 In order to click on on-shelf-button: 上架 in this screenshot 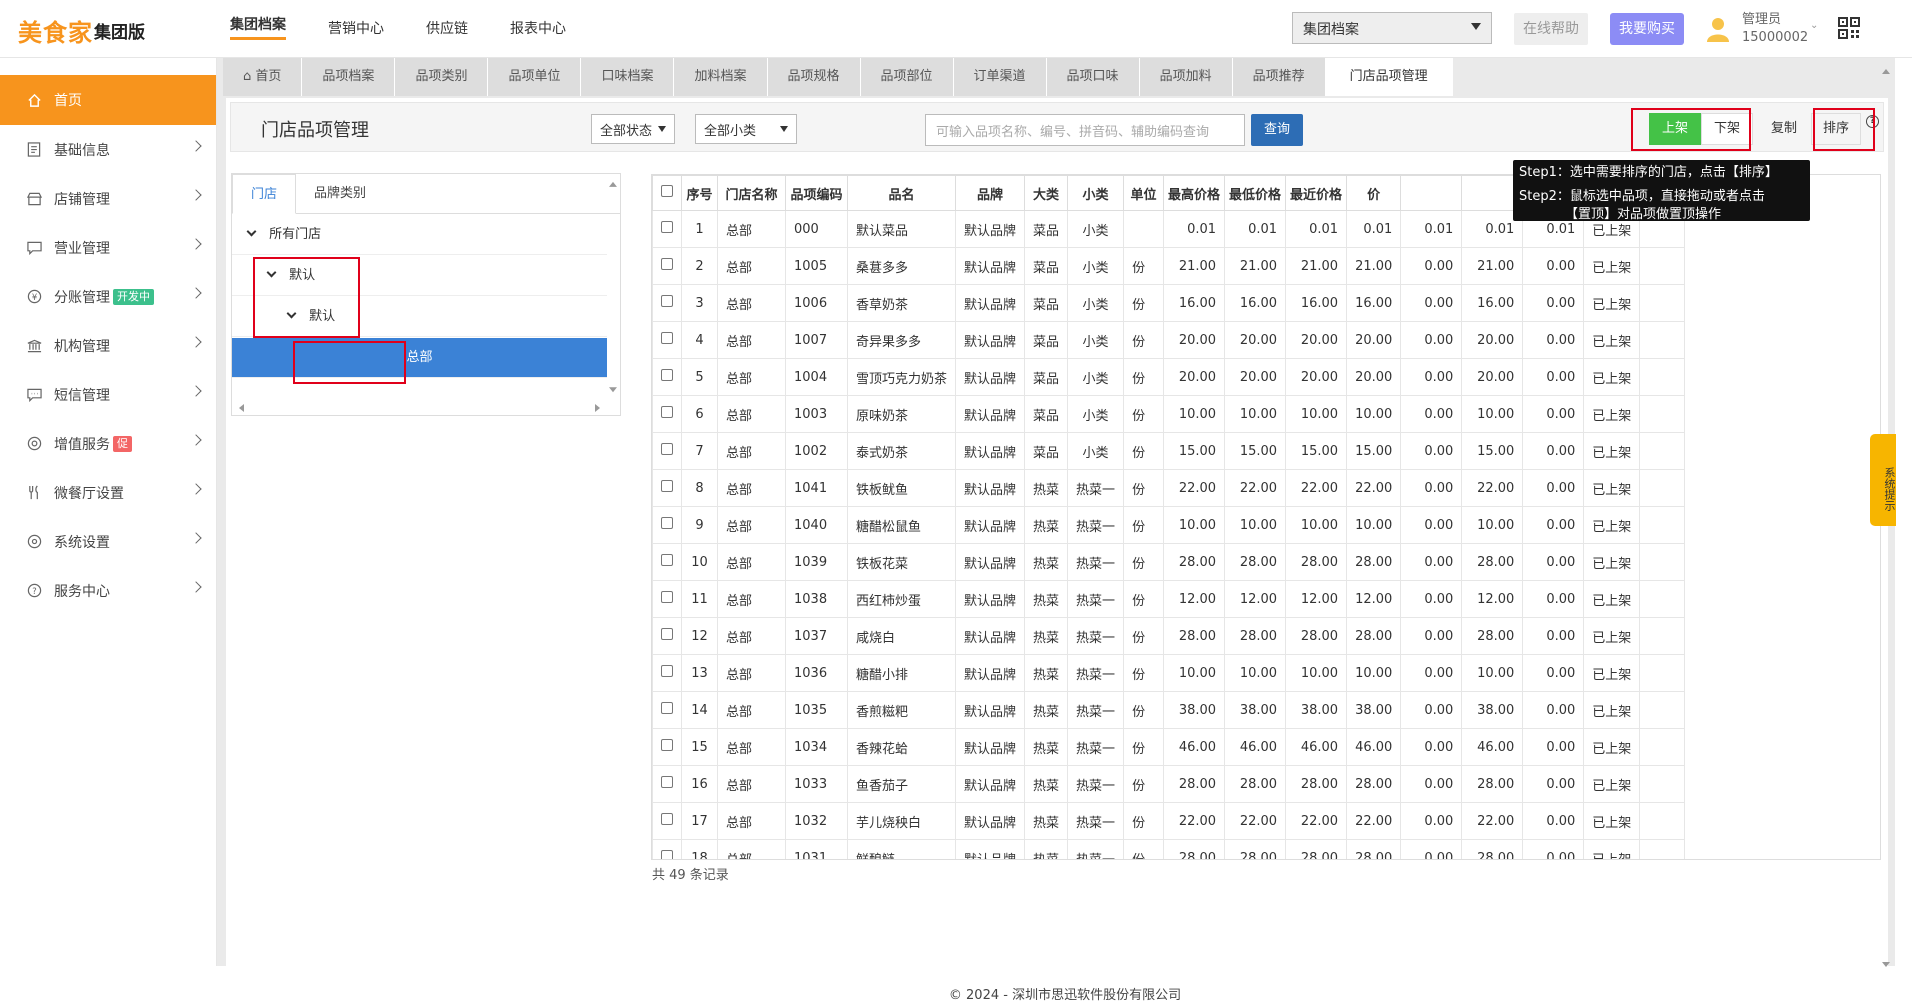, I will do `click(1675, 129)`.